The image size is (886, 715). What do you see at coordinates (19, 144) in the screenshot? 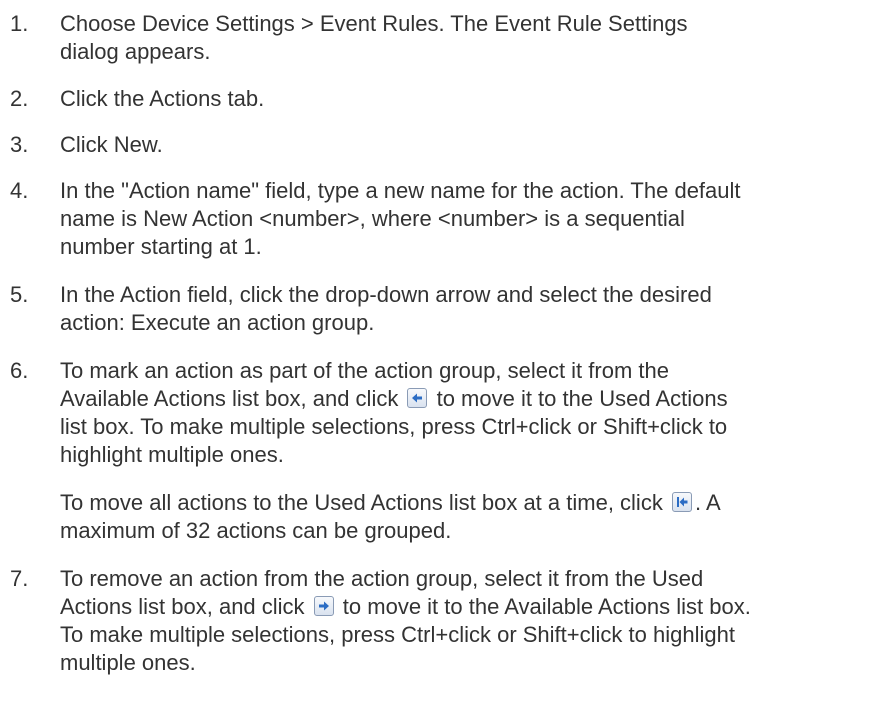
I see `step-number: 3.` at bounding box center [19, 144].